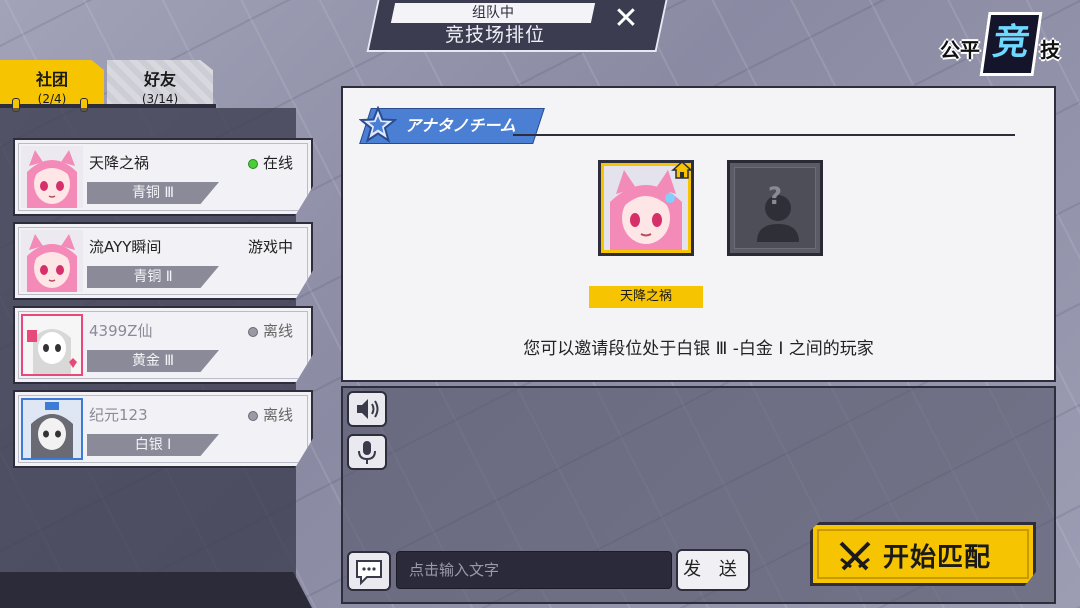 The image size is (1080, 608). Describe the element at coordinates (156, 590) in the screenshot. I see `member-list-footer` at that location.